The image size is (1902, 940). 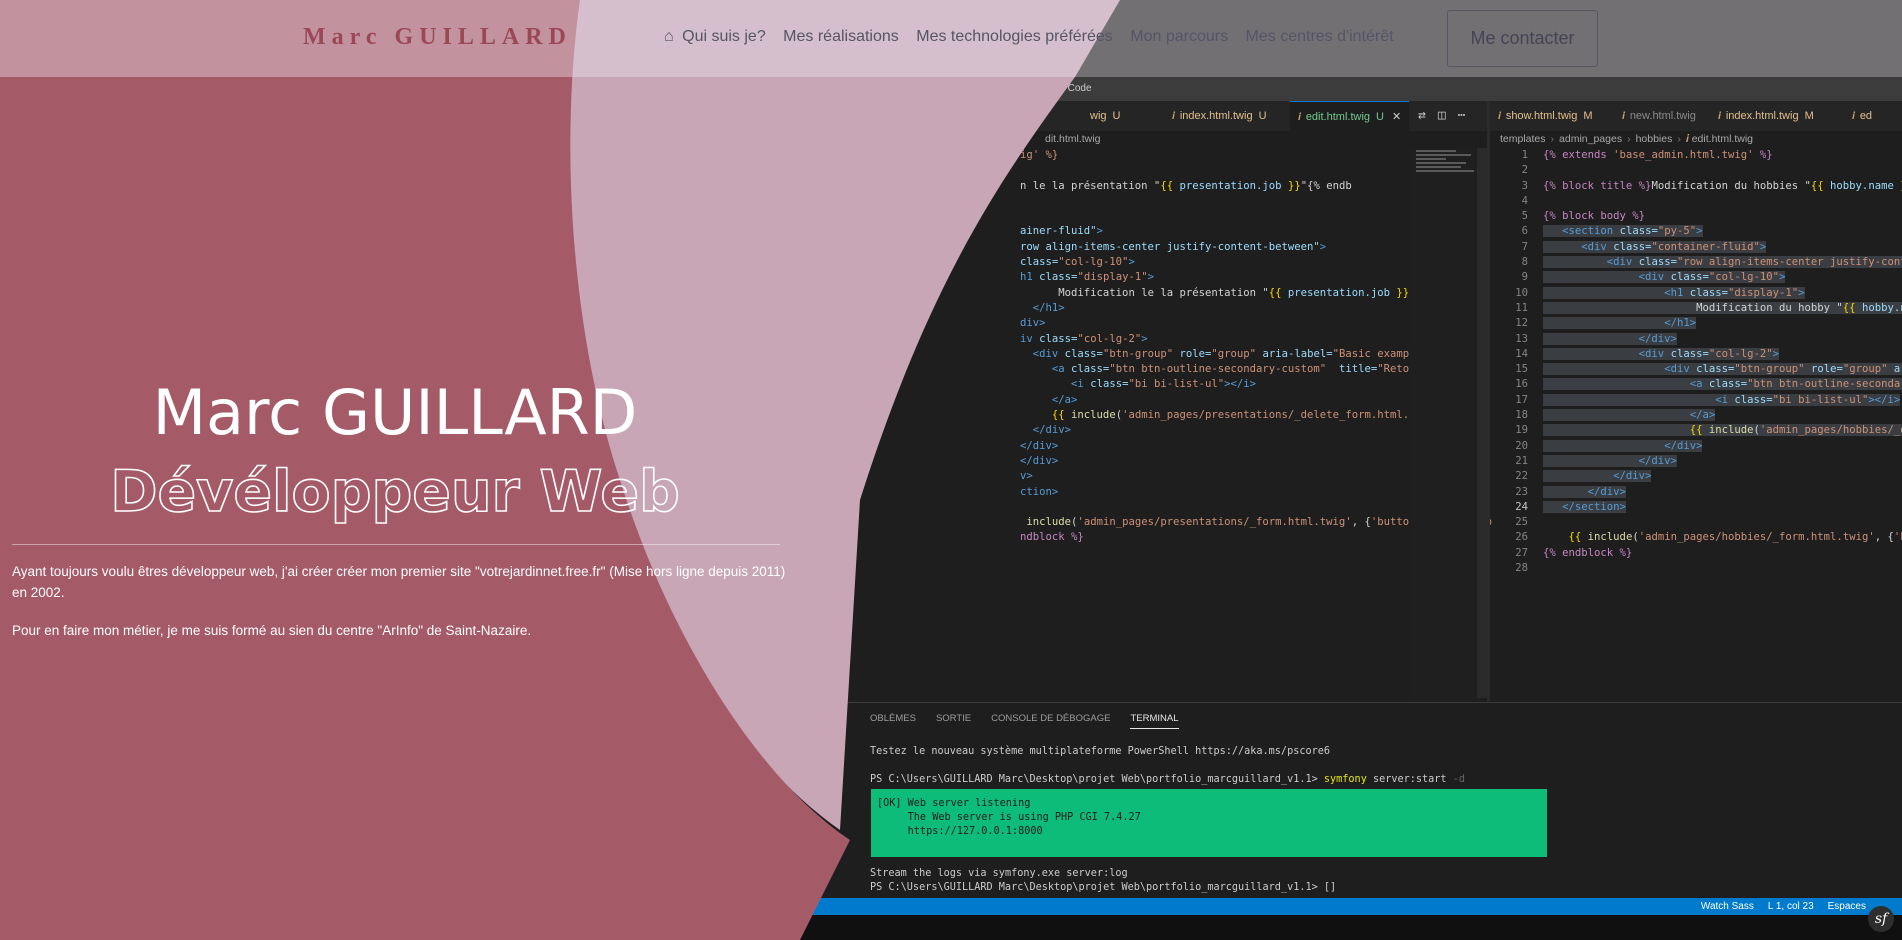 What do you see at coordinates (1727, 906) in the screenshot?
I see `watch-sass-button: Watch Sass` at bounding box center [1727, 906].